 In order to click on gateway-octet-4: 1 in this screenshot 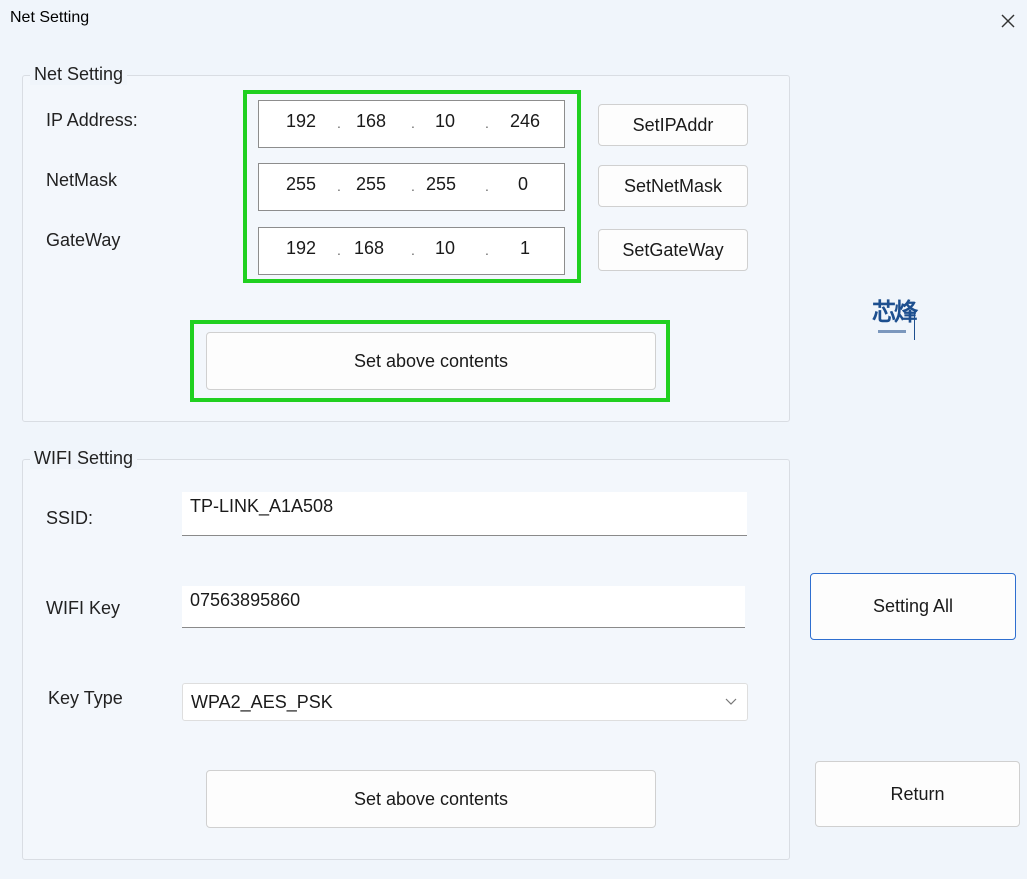, I will do `click(525, 248)`.